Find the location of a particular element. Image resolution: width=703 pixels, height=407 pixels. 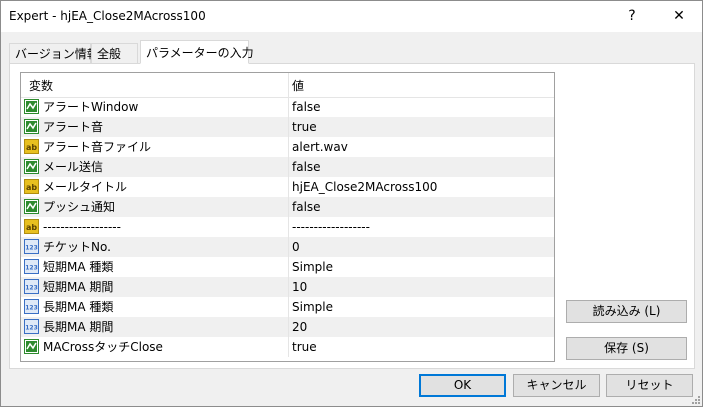

parameter-row: アラート音 true is located at coordinates (287, 127).